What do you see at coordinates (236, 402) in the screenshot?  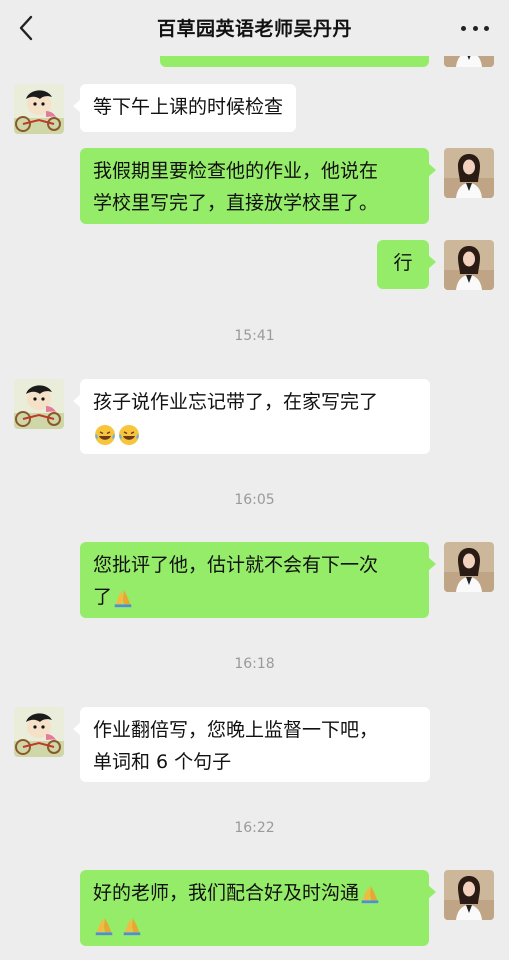 I see `message-line: 孩子说作业忘记带了，在家写完了` at bounding box center [236, 402].